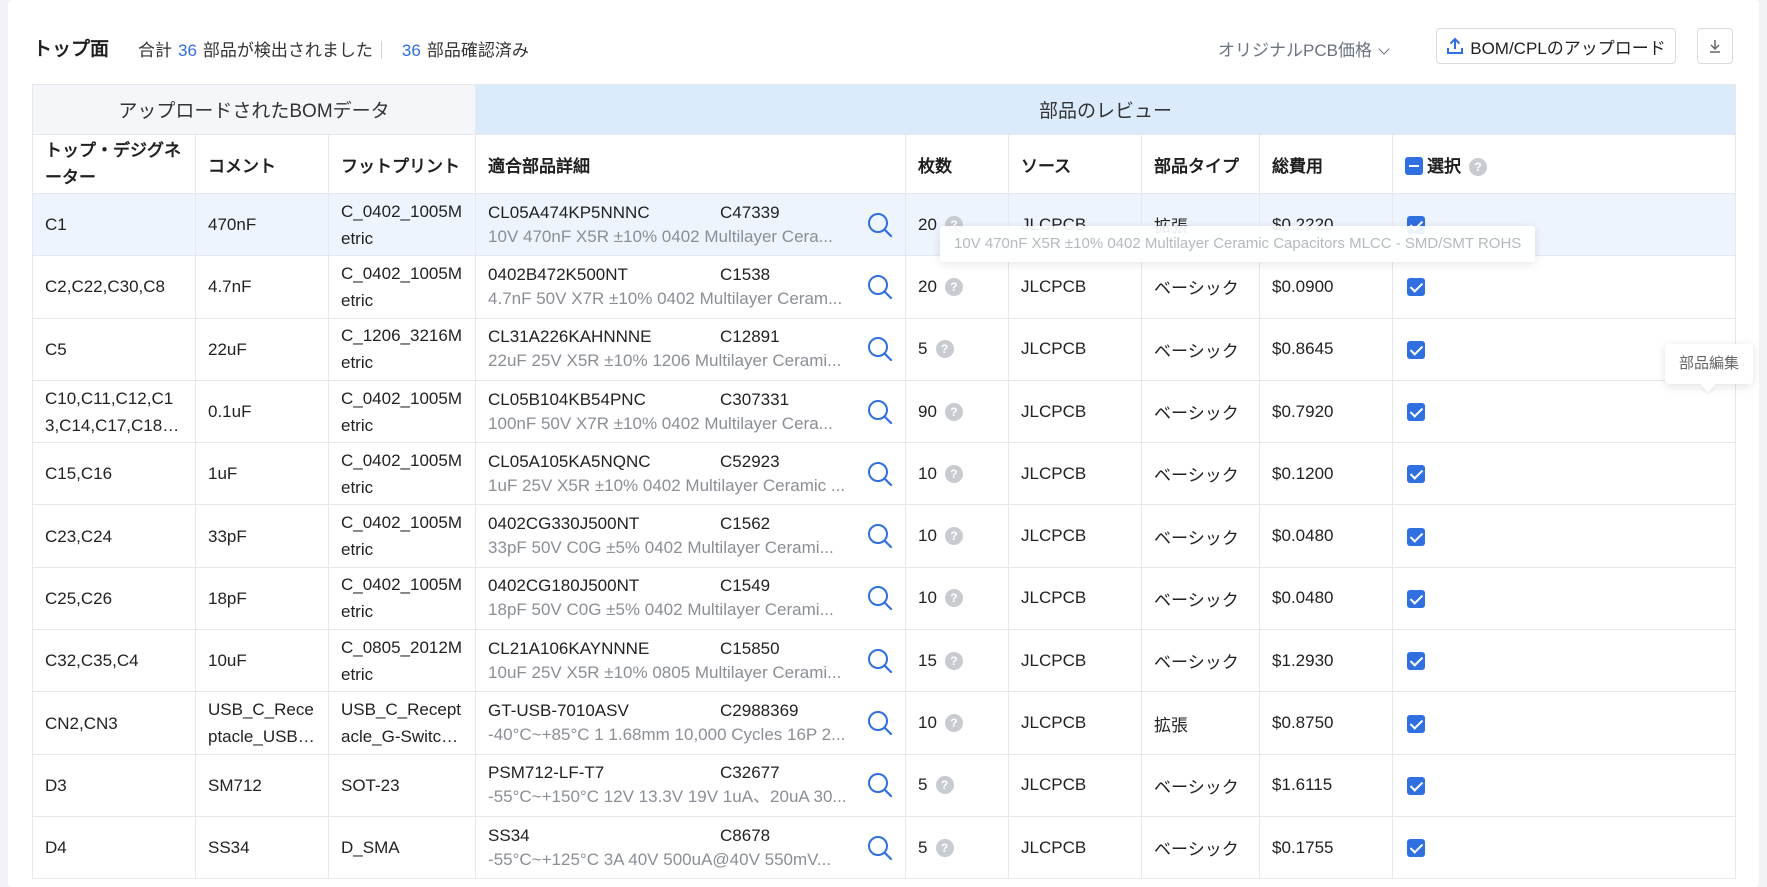 The width and height of the screenshot is (1767, 887). Describe the element at coordinates (750, 462) in the screenshot. I see `lcsc-part: C52923` at that location.